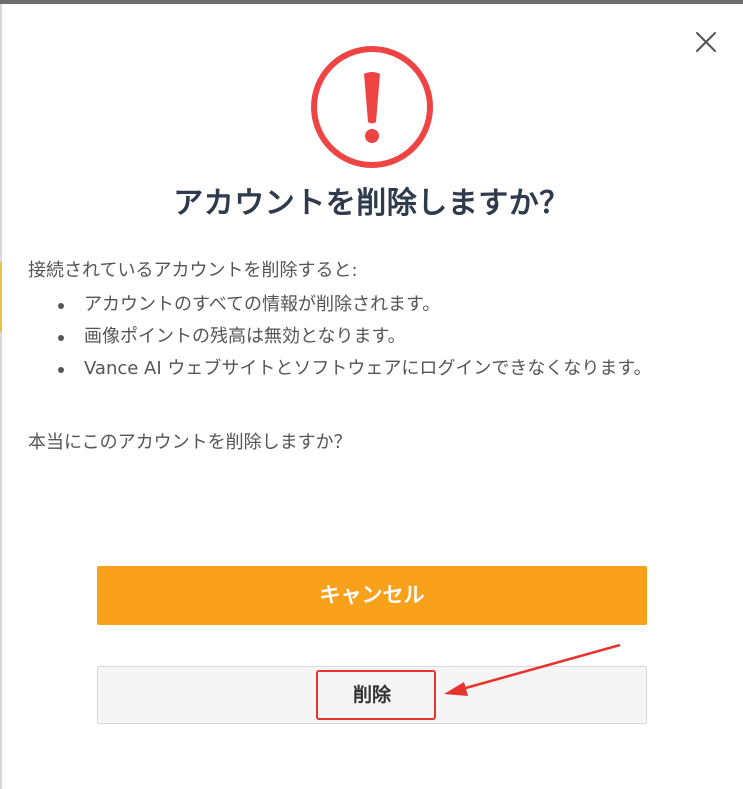 The height and width of the screenshot is (789, 743). What do you see at coordinates (387, 369) in the screenshot?
I see `list-item: Vance AI ウェブサイトとソフトウェアにログインできなくなります。` at bounding box center [387, 369].